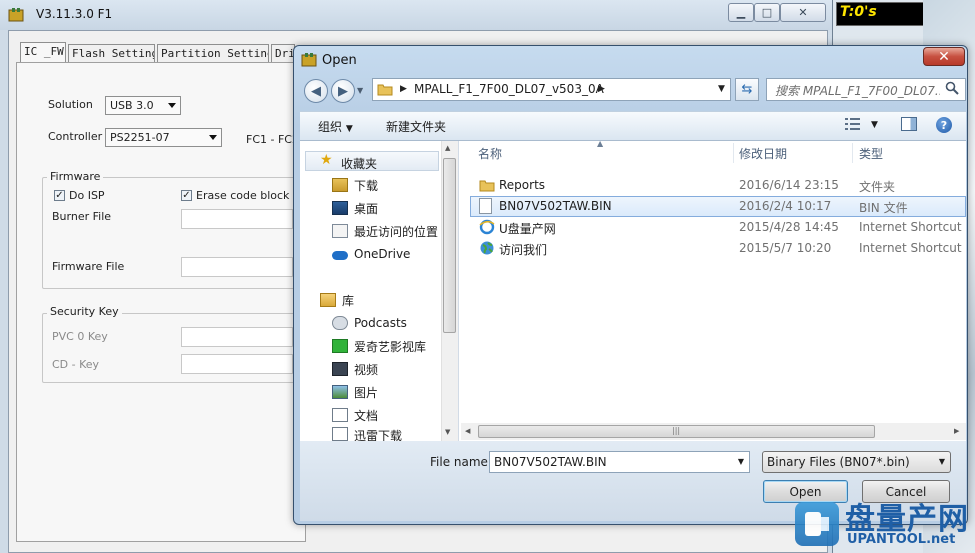  Describe the element at coordinates (838, 462) in the screenshot. I see `file-type-value: Binary Files (BN07*.bin)` at that location.